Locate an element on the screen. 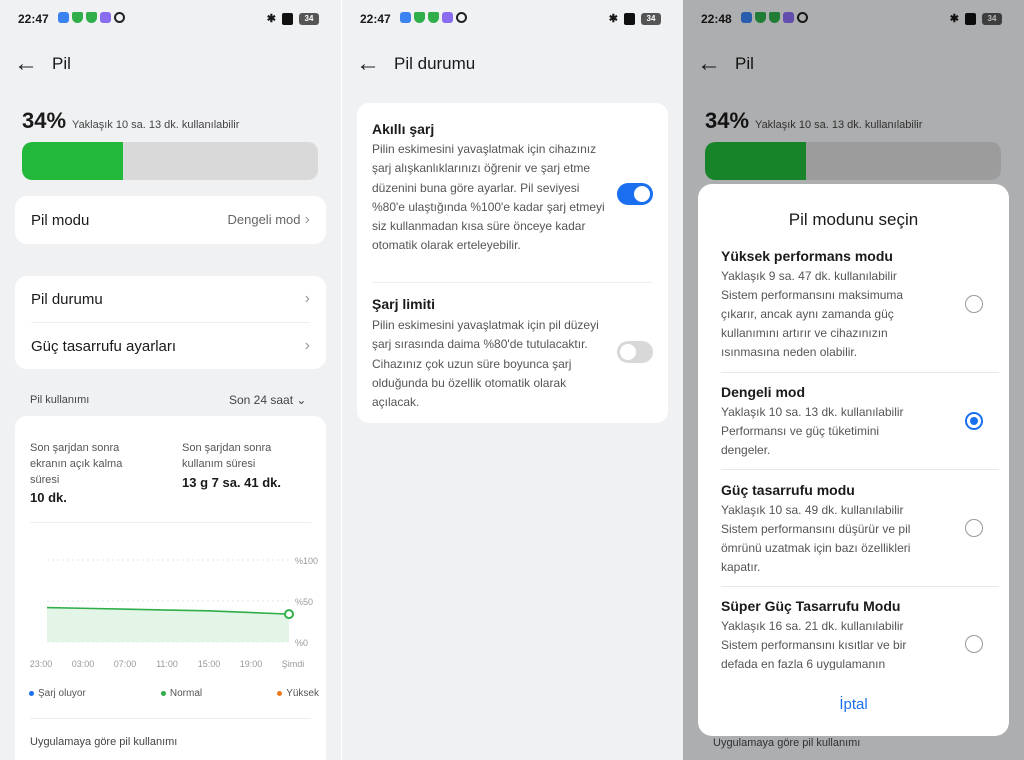 This screenshot has width=1024, height=760. chevron-down-icon: ⌄ is located at coordinates (301, 400).